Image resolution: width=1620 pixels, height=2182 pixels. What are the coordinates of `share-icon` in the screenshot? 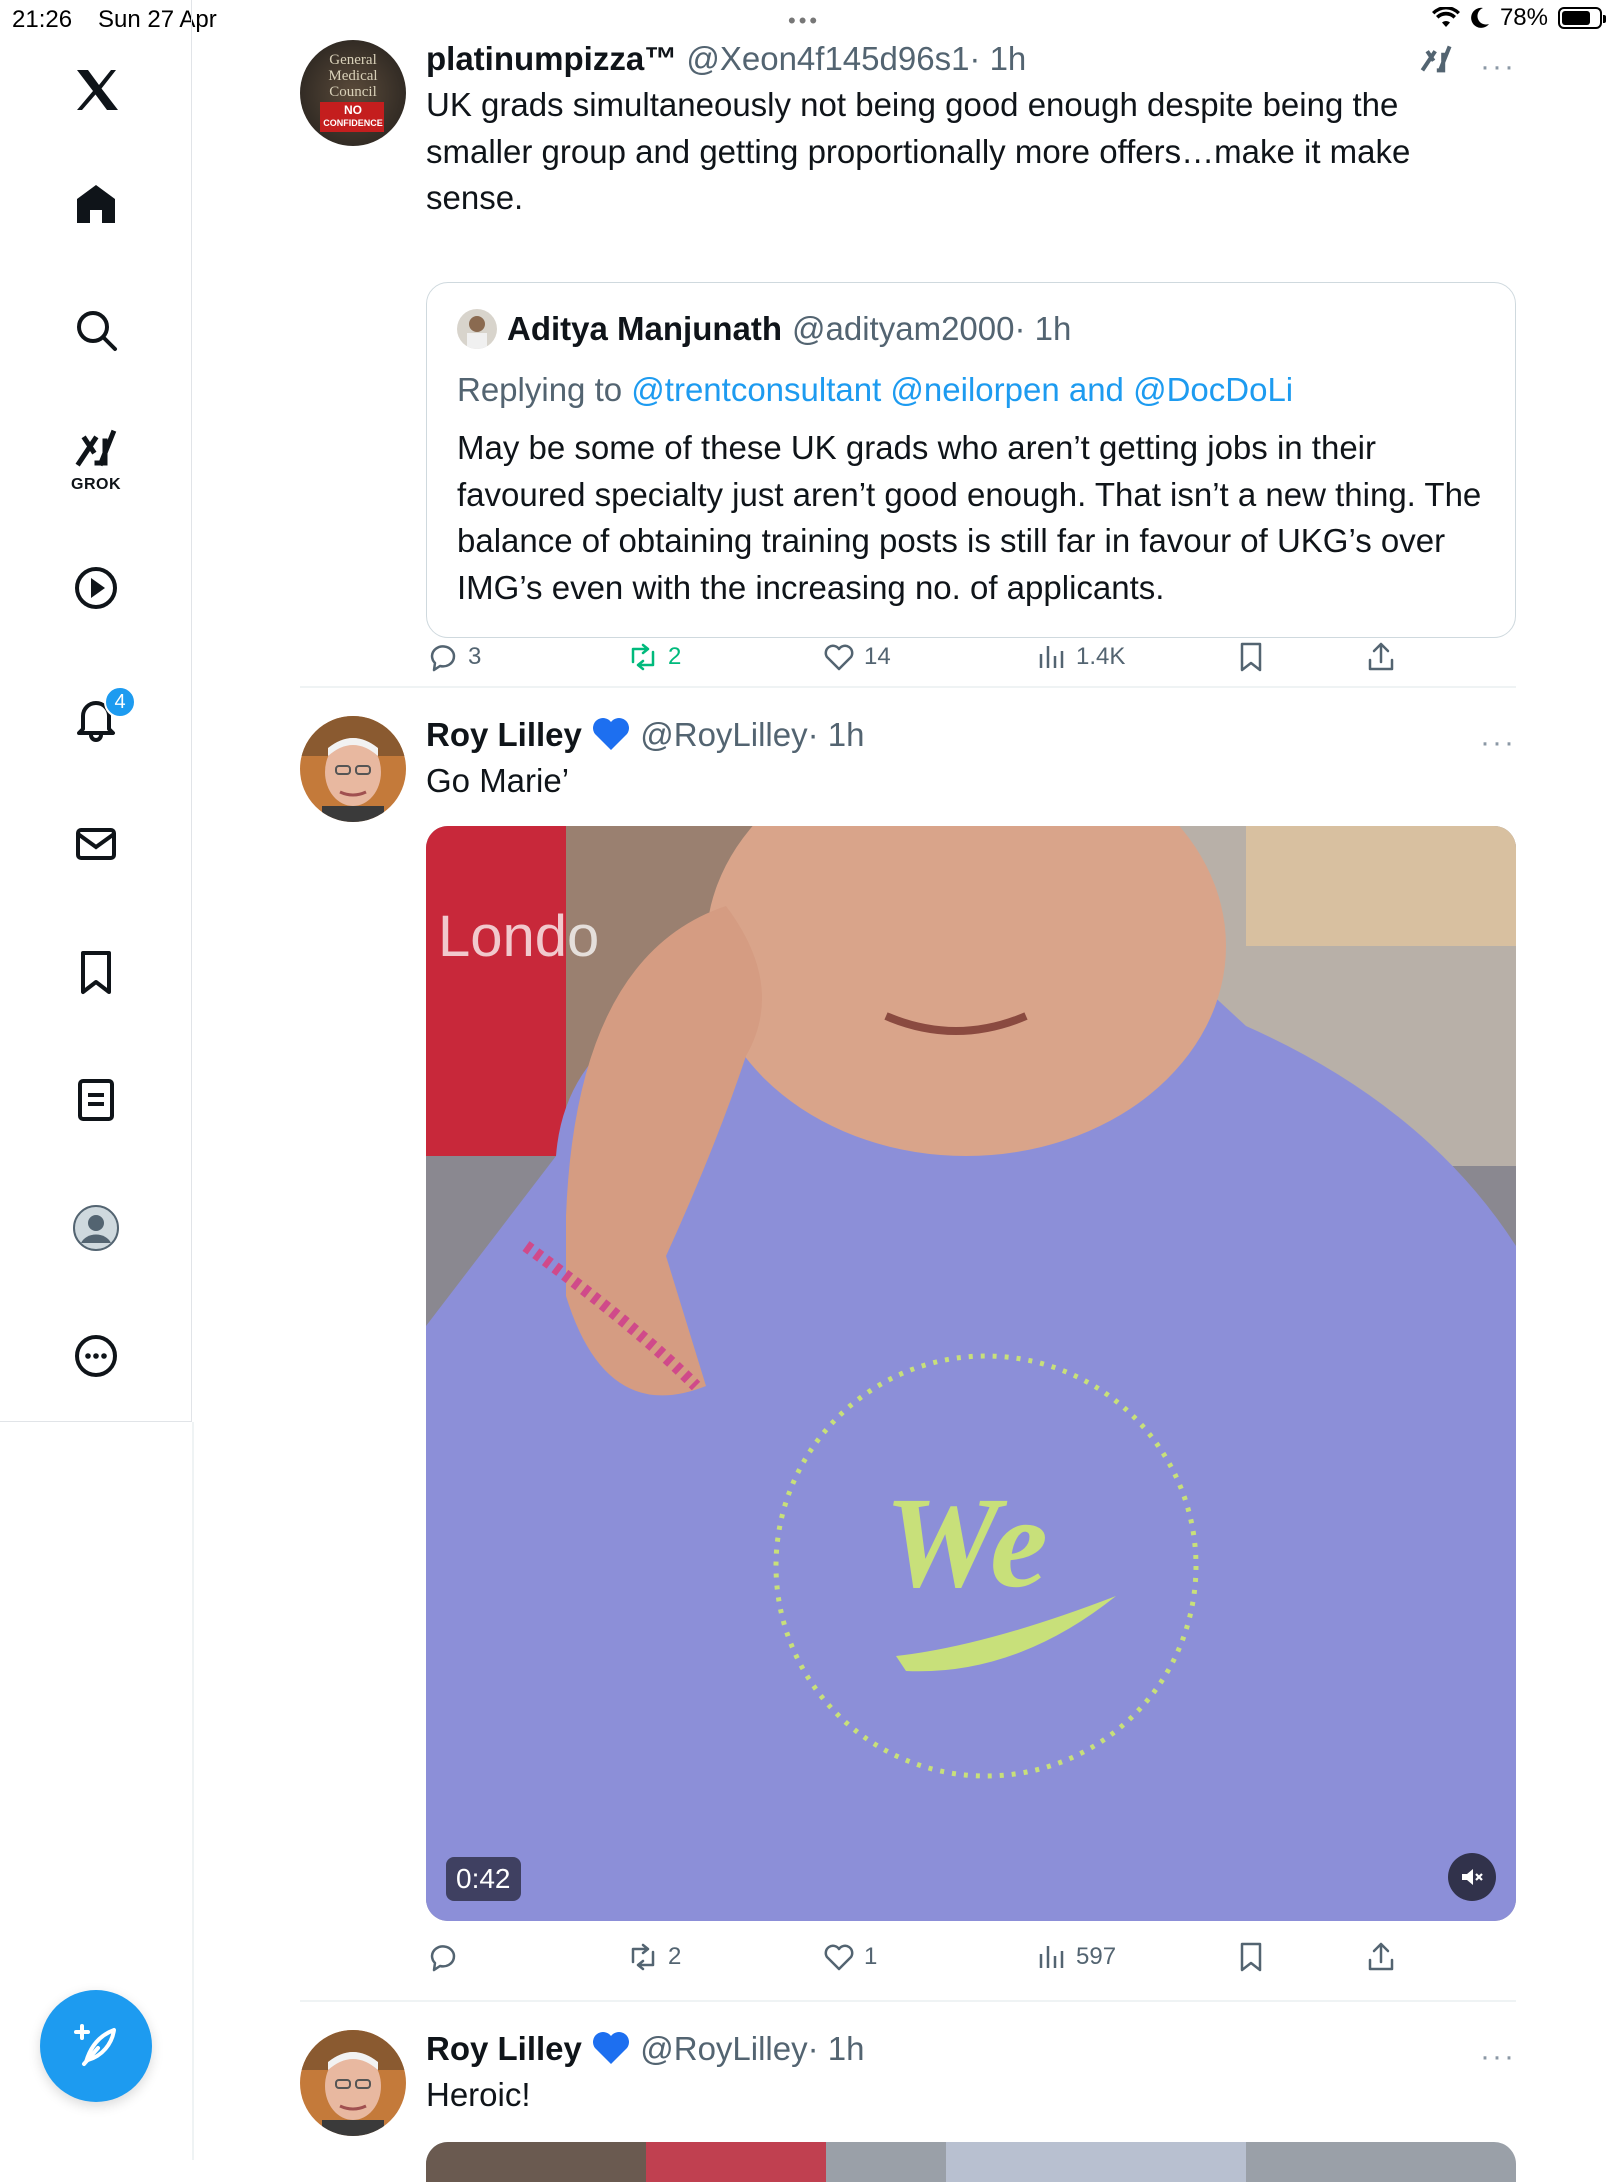 It's located at (1381, 1956).